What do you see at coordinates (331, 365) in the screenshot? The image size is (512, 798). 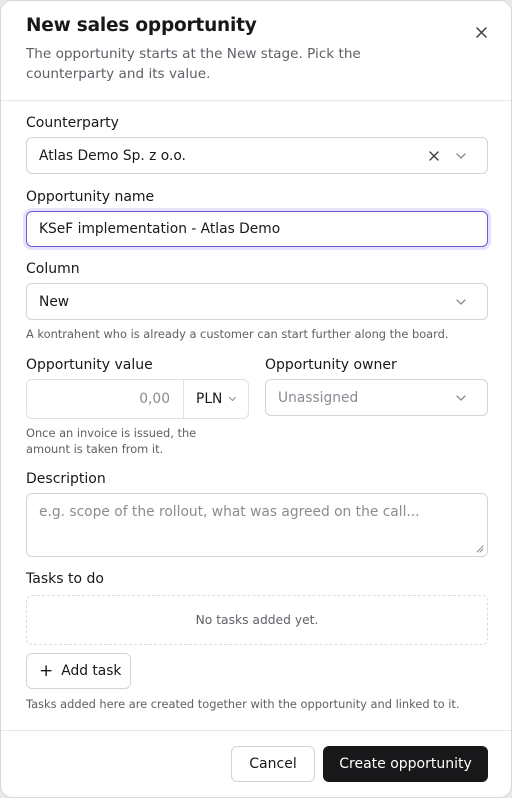 I see `opportunity-owner-label: Opportunity owner` at bounding box center [331, 365].